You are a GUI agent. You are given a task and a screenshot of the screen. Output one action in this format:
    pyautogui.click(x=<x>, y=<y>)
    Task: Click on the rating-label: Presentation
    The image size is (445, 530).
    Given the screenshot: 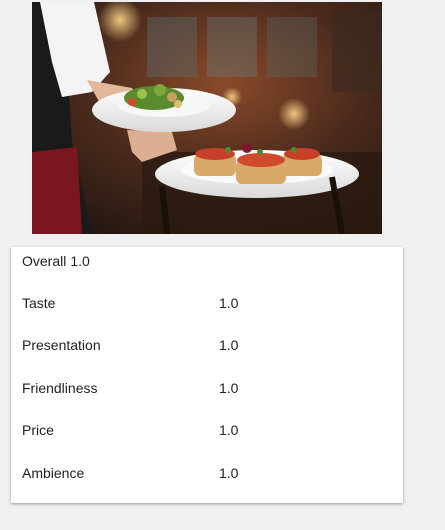 What is the action you would take?
    pyautogui.click(x=61, y=345)
    